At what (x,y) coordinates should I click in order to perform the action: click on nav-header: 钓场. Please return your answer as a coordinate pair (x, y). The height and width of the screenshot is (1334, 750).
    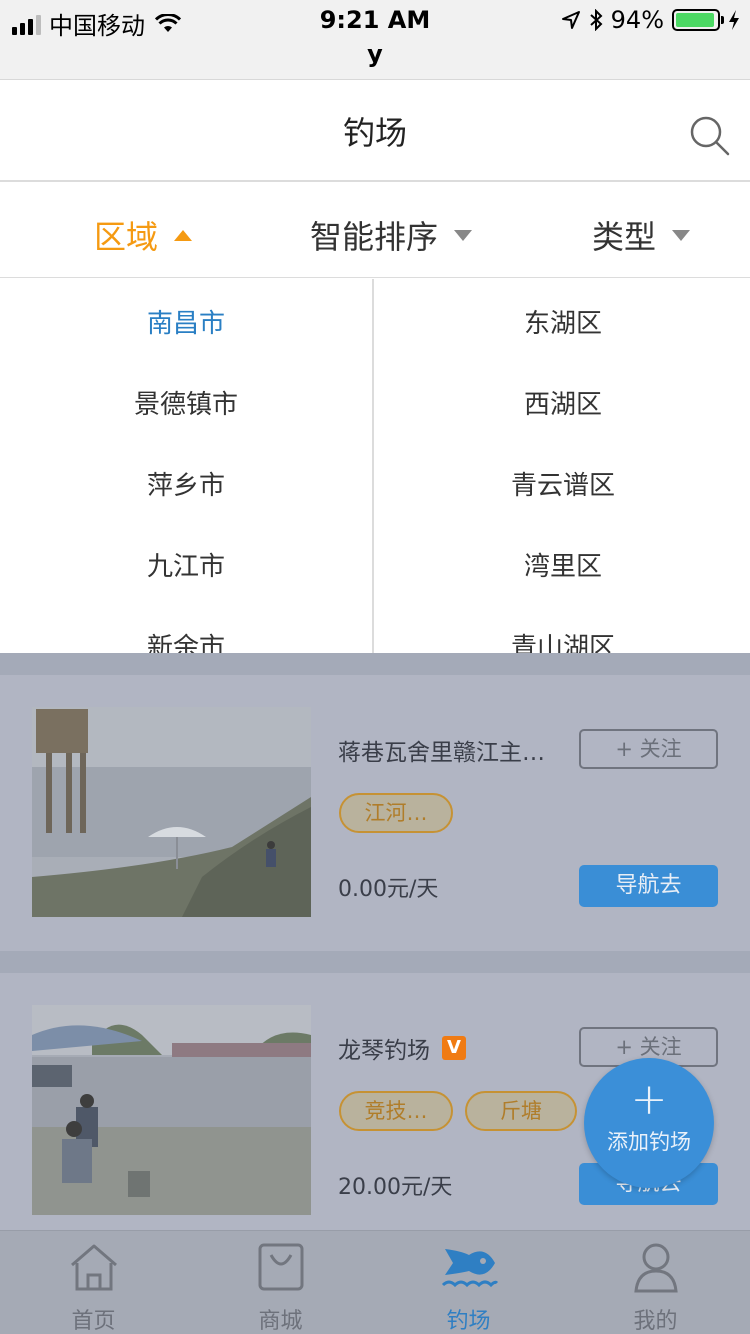
    Looking at the image, I should click on (375, 131).